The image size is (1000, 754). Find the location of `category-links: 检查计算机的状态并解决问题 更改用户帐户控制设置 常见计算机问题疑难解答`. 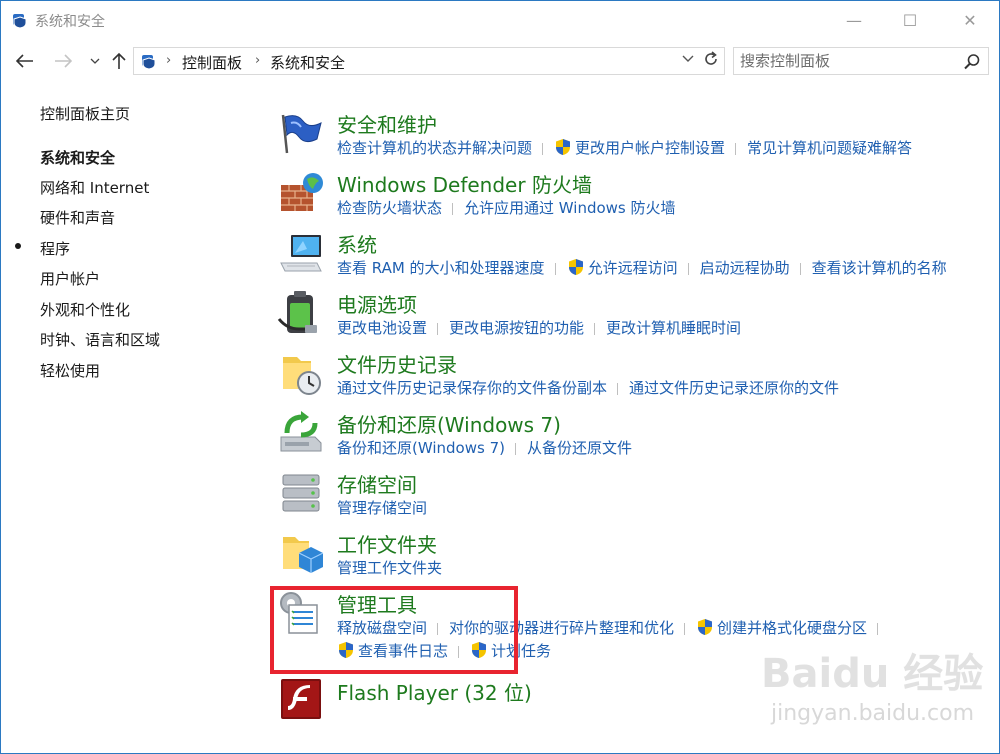

category-links: 检查计算机的状态并解决问题 更改用户帐户控制设置 常见计算机问题疑难解答 is located at coordinates (667, 148).